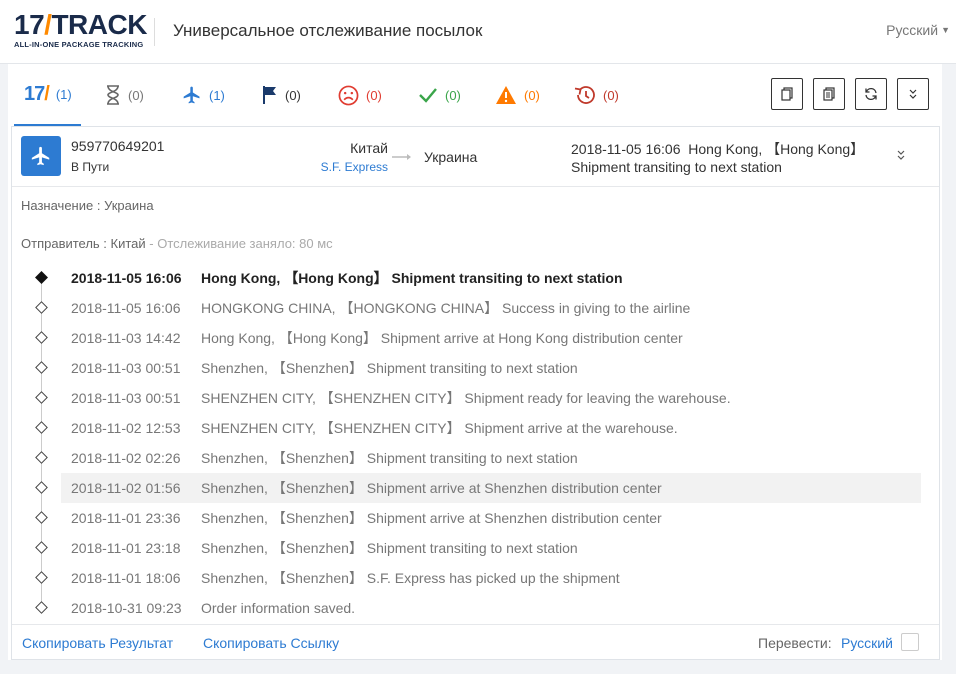  What do you see at coordinates (278, 608) in the screenshot?
I see `event-description: Order information saved.` at bounding box center [278, 608].